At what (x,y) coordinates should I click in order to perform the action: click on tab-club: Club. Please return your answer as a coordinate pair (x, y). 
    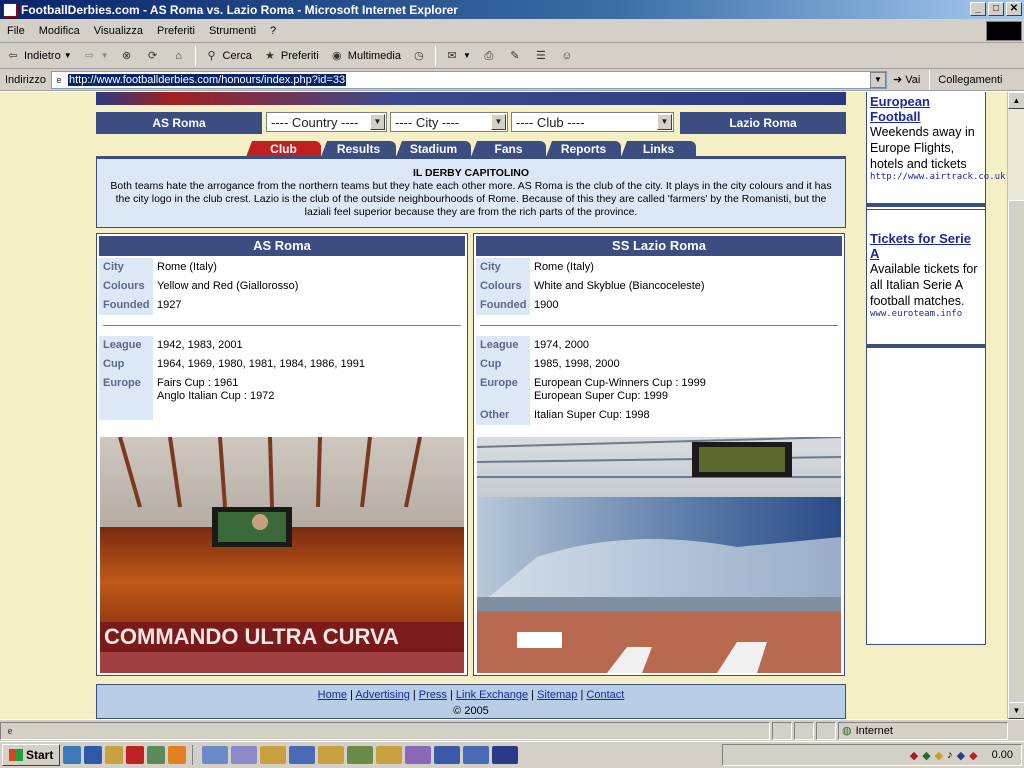
    Looking at the image, I should click on (283, 149).